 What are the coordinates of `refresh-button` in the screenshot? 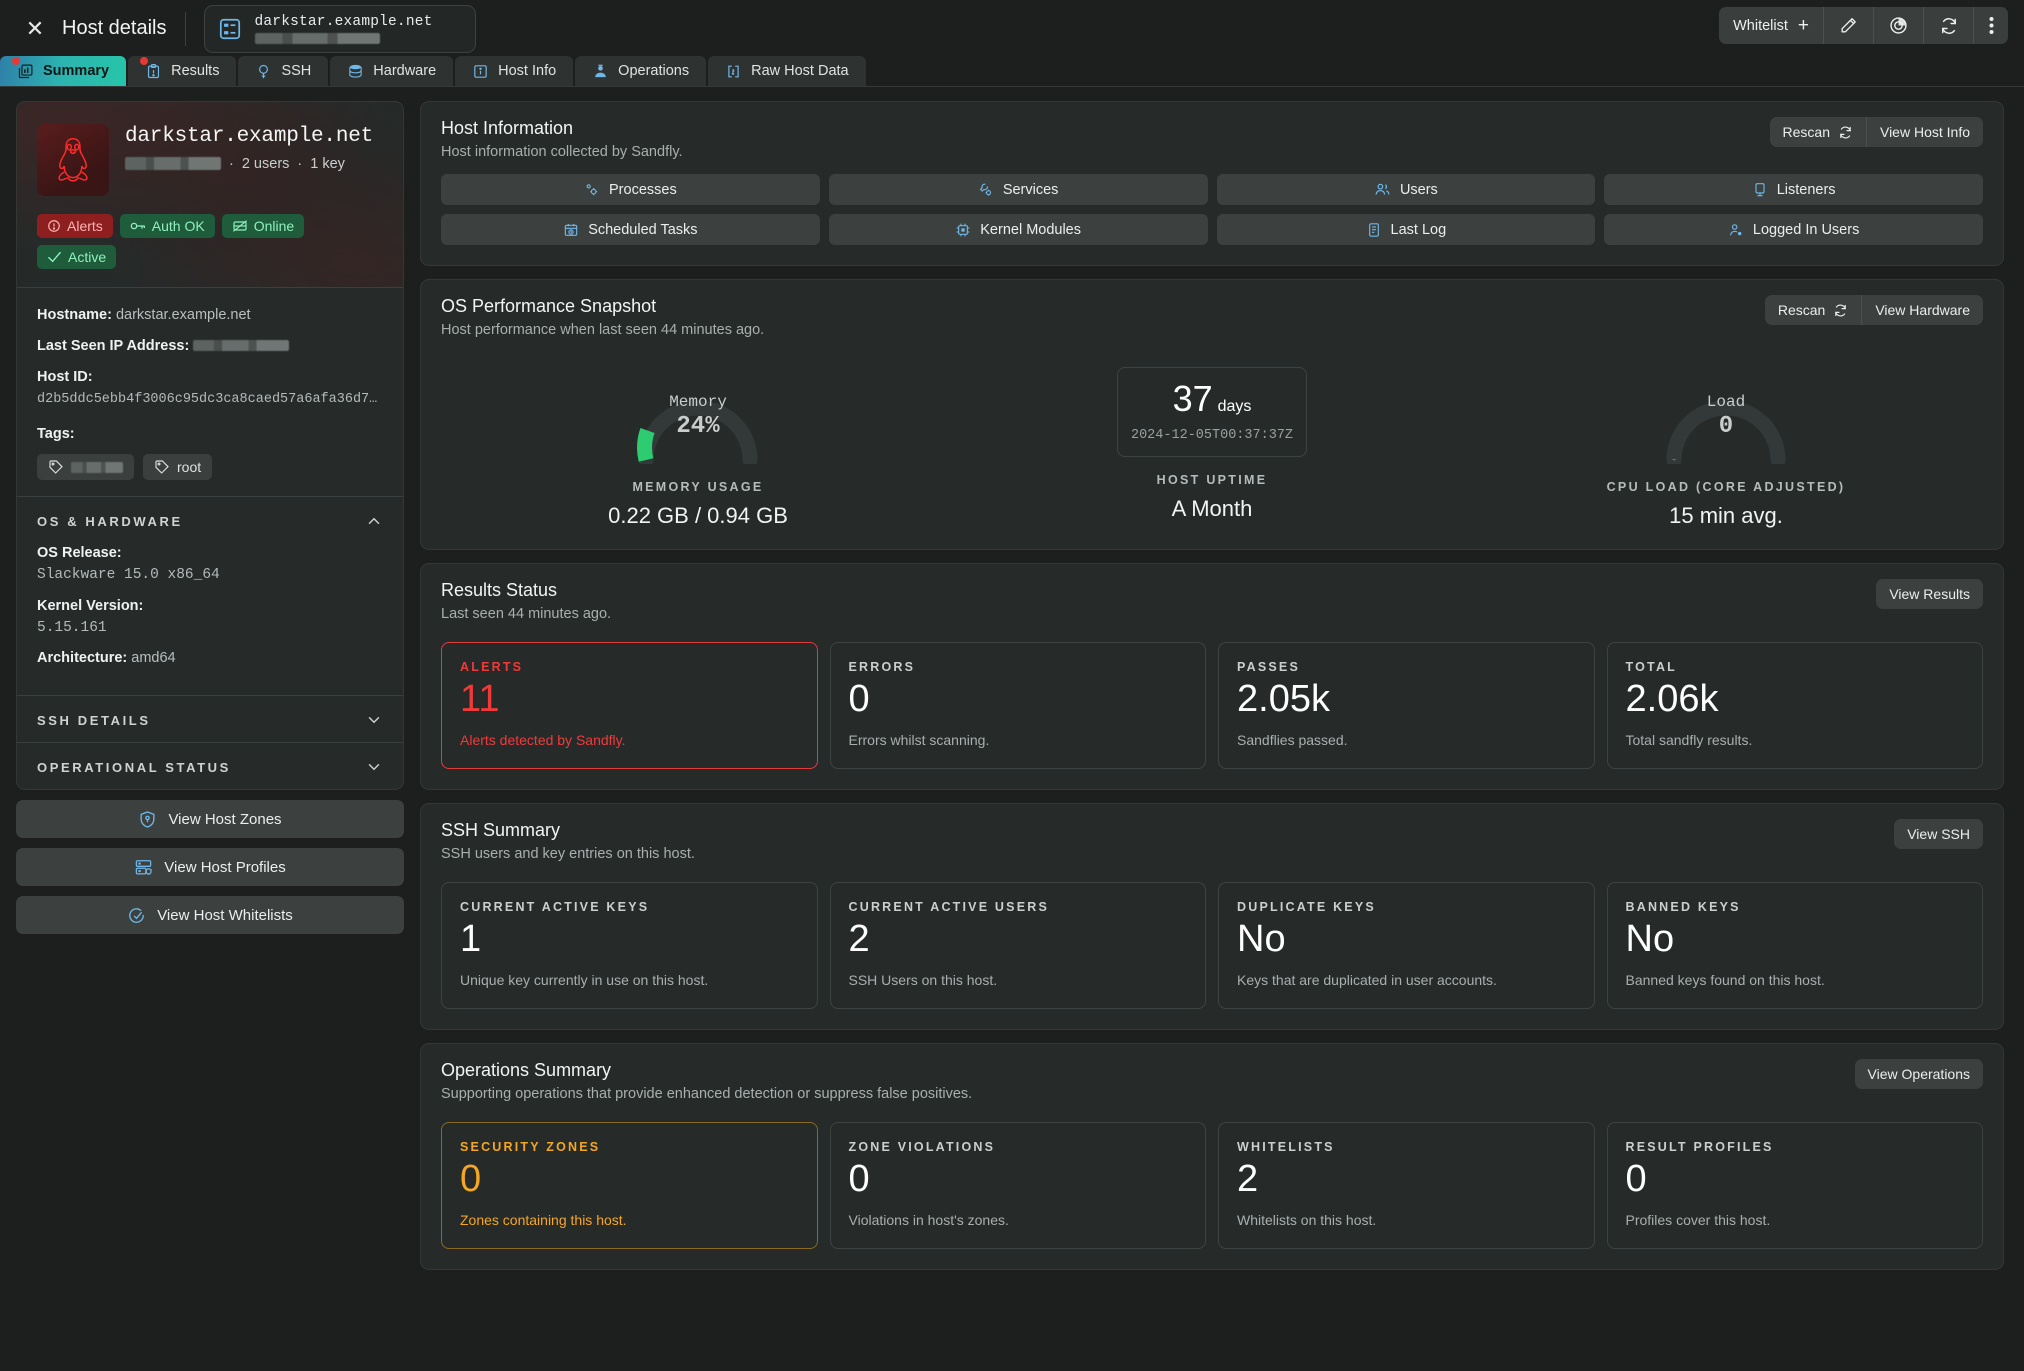 It's located at (1949, 25).